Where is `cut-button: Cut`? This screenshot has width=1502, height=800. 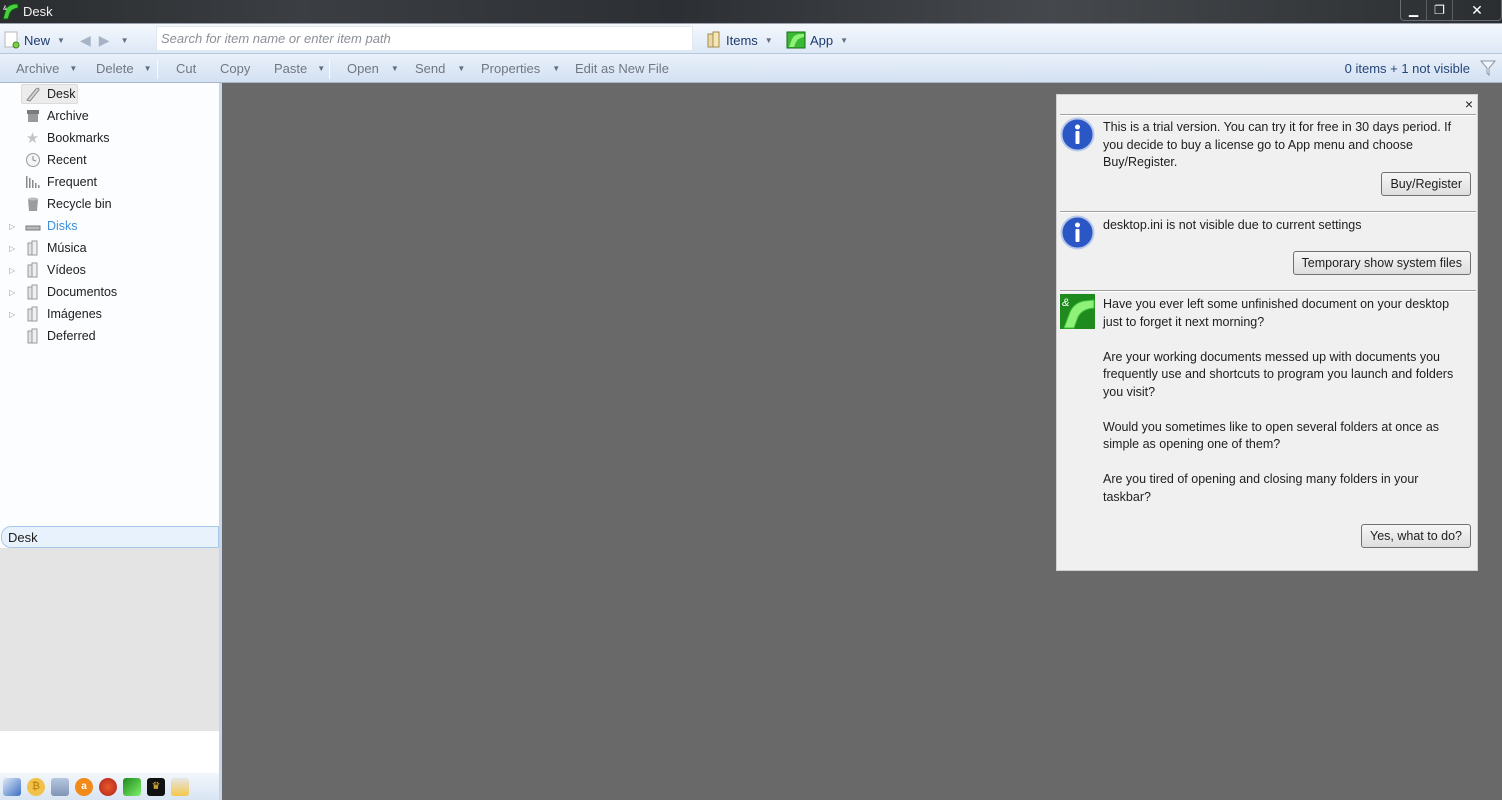 cut-button: Cut is located at coordinates (186, 68).